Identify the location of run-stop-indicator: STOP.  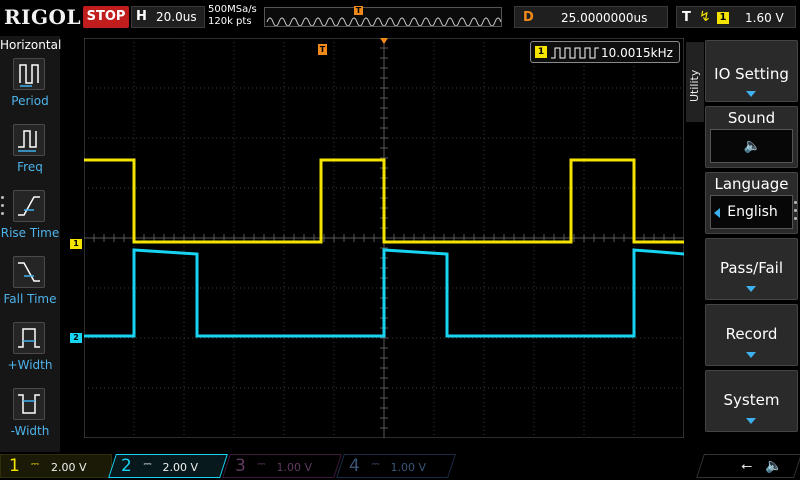
(106, 17).